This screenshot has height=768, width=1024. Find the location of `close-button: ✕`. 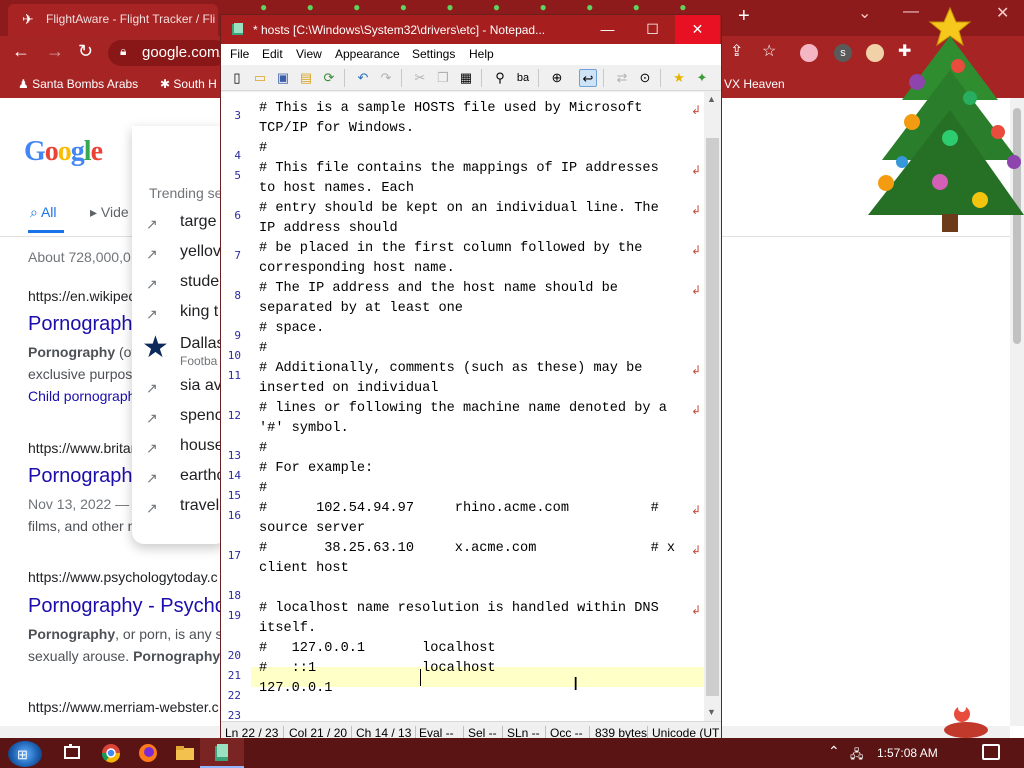

close-button: ✕ is located at coordinates (697, 29).